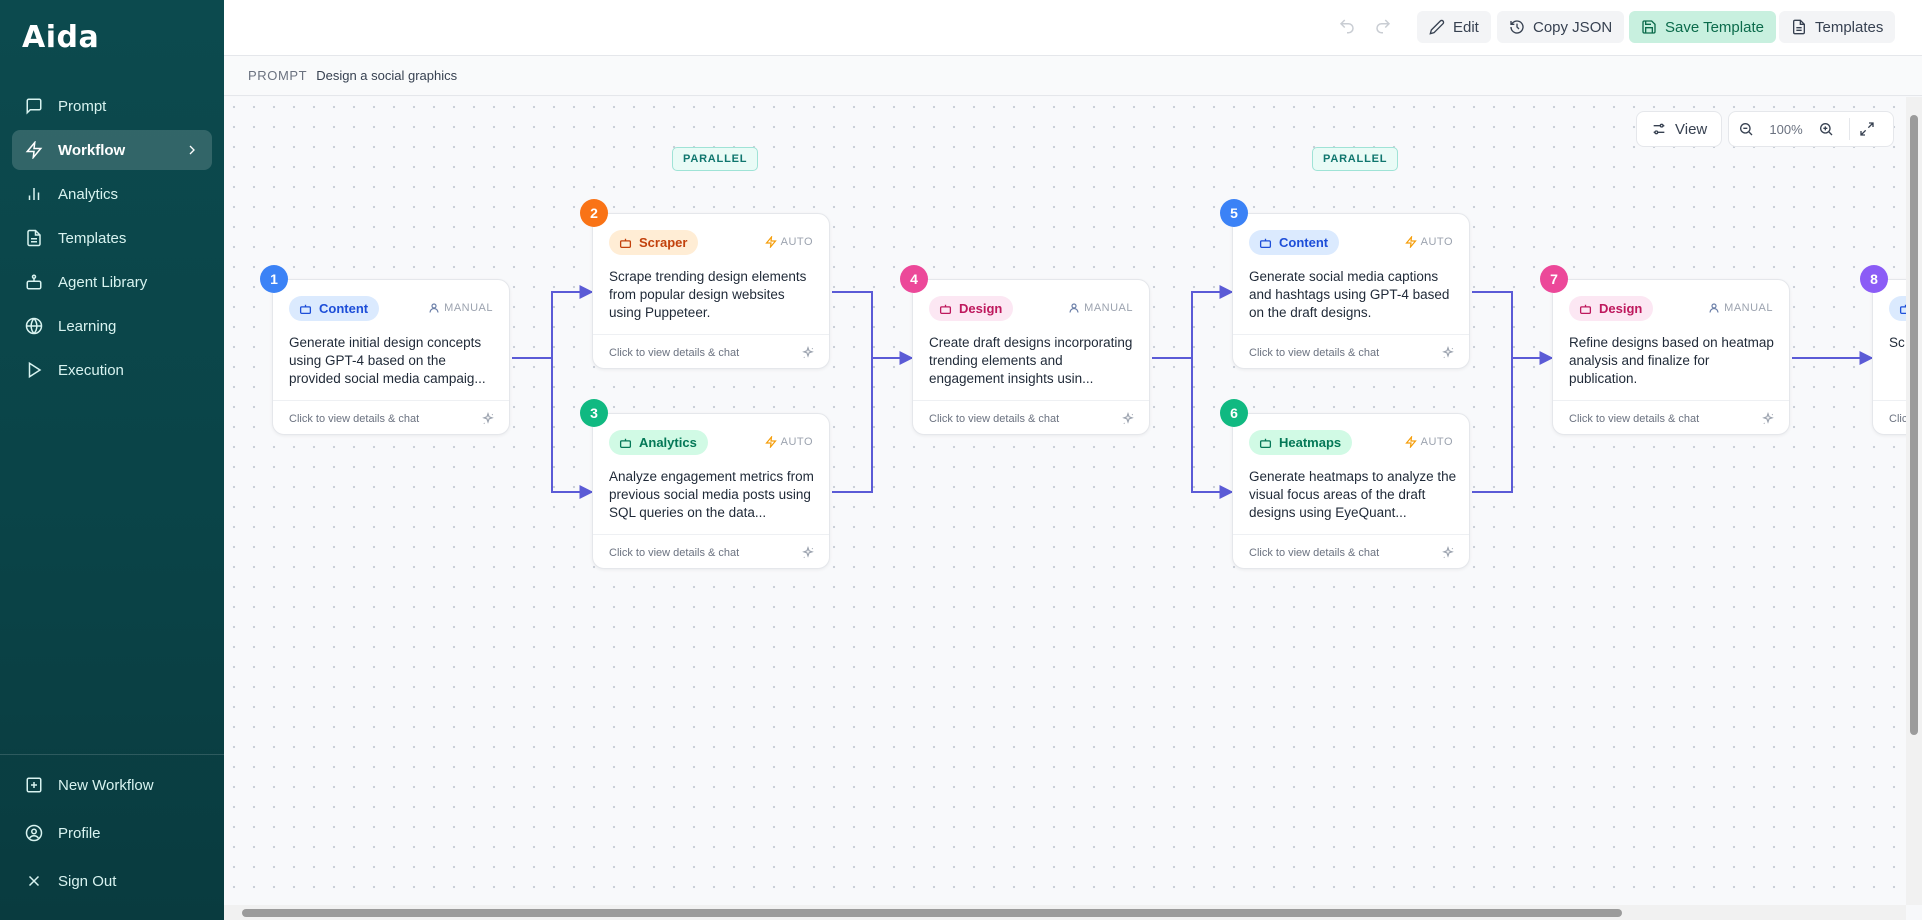 The image size is (1922, 920). Describe the element at coordinates (112, 238) in the screenshot. I see `sidebar-item-templates: Templates` at that location.